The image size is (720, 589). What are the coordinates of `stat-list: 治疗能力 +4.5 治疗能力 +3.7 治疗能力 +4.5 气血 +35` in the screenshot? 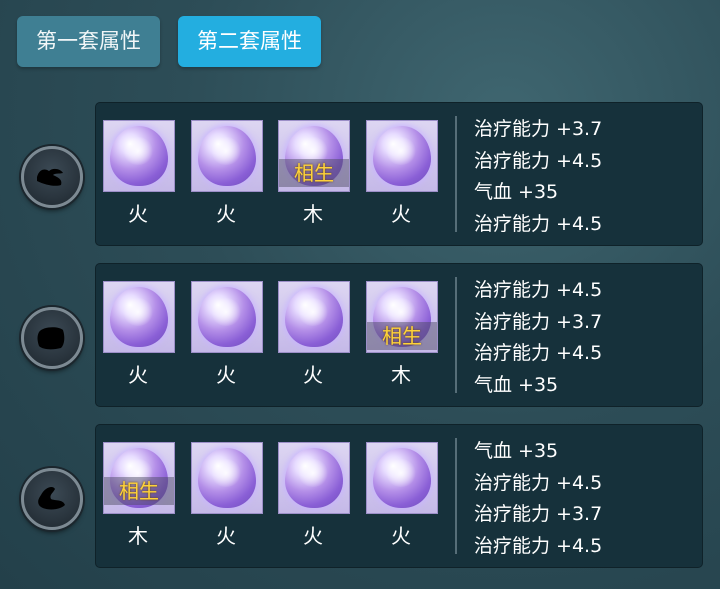 It's located at (538, 338).